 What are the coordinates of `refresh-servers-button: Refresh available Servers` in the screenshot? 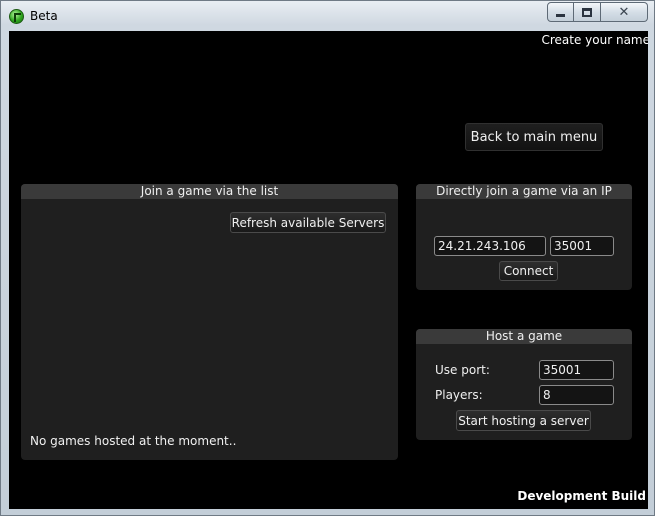 It's located at (308, 222).